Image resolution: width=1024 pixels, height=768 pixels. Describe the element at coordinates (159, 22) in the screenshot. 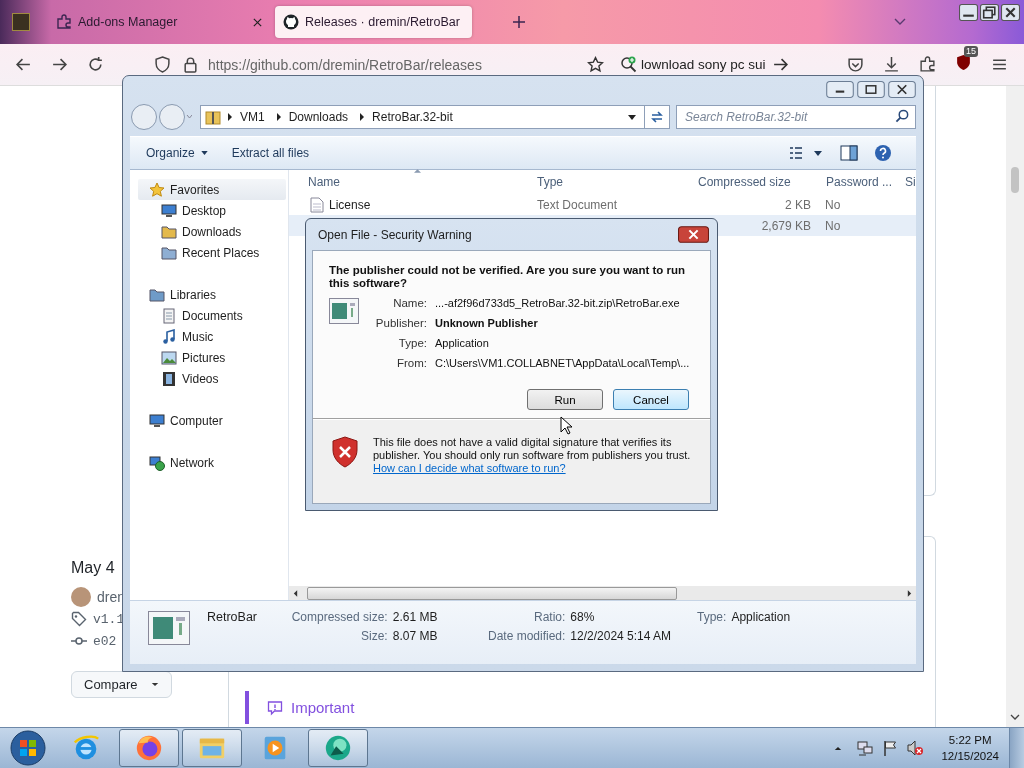

I see `browser-tab: Add-ons Manager` at that location.